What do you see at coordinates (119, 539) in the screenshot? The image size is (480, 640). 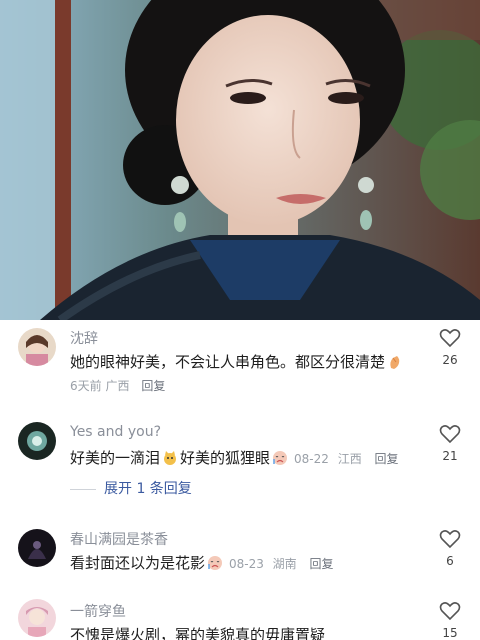 I see `comment-username: 春山满园是茶香` at bounding box center [119, 539].